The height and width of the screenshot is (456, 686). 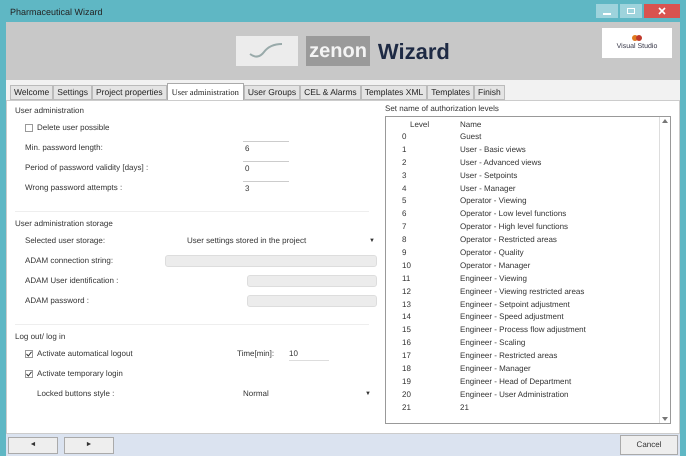 What do you see at coordinates (489, 176) in the screenshot?
I see `table-cell-text: User - Setpoints` at bounding box center [489, 176].